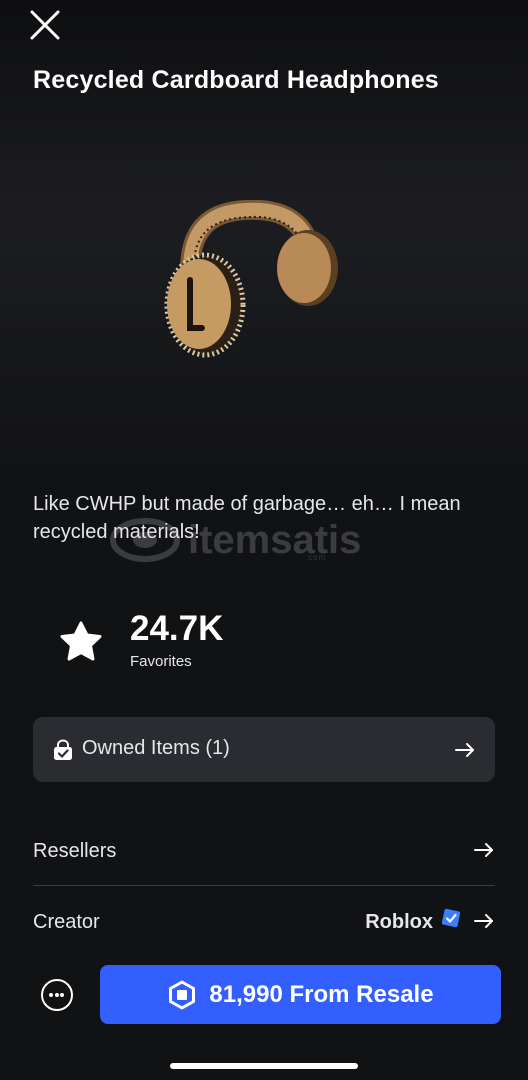  I want to click on creator-row: Creator Roblox, so click(264, 925).